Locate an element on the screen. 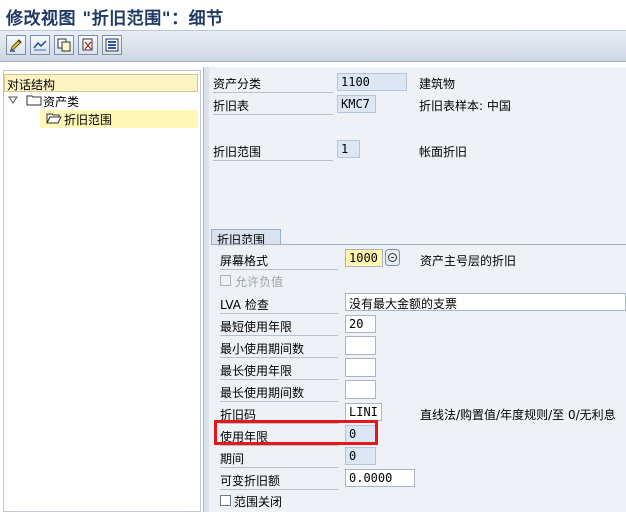  dep-area-desc: 帐面折旧 is located at coordinates (443, 152).